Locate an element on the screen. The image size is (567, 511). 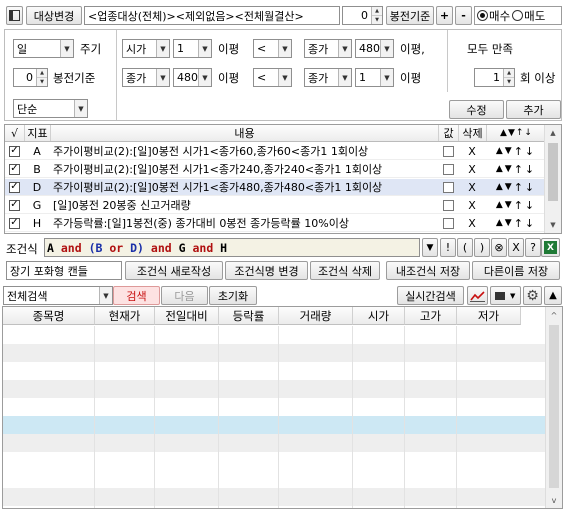
window-icon-button is located at coordinates (14, 15).